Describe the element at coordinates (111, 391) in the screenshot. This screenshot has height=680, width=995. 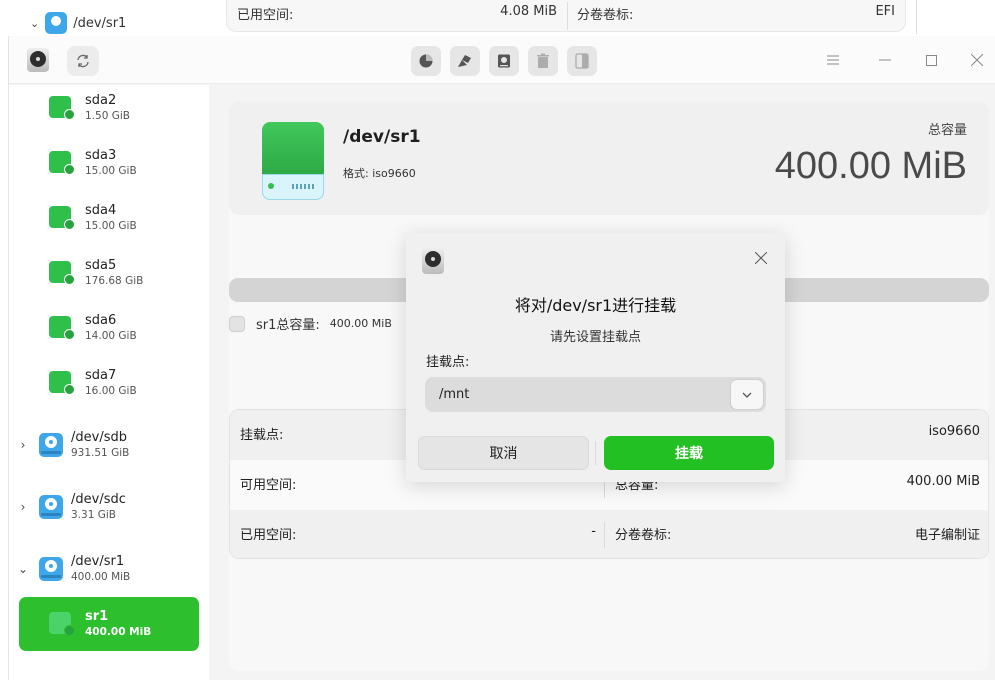
I see `partition-size: 16.00 GiB` at that location.